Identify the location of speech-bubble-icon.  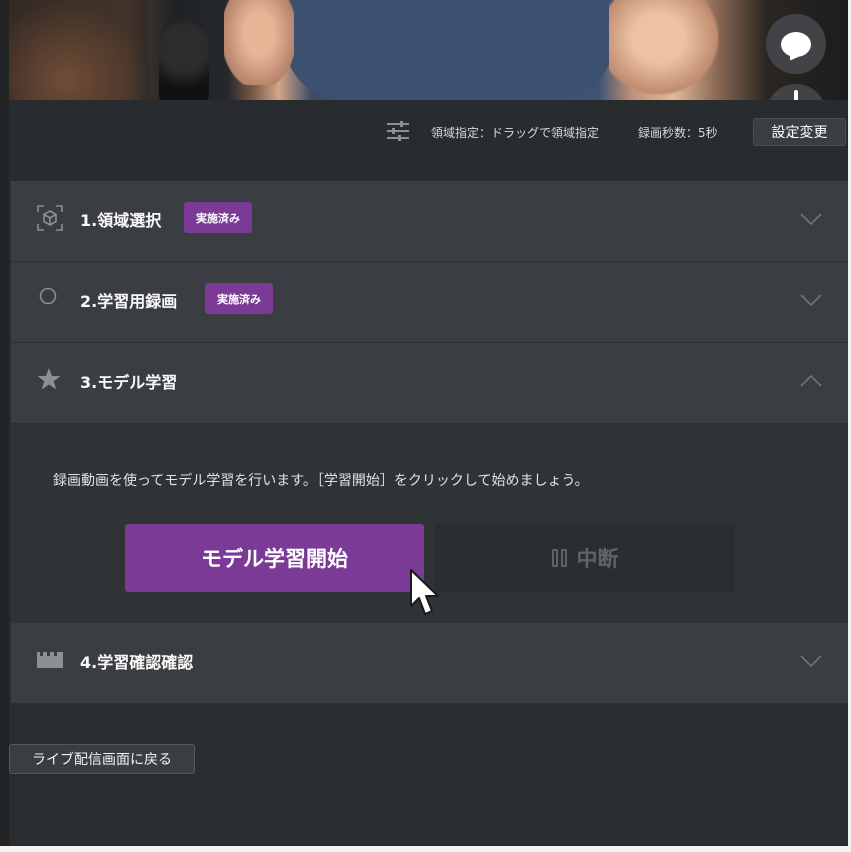
(796, 44).